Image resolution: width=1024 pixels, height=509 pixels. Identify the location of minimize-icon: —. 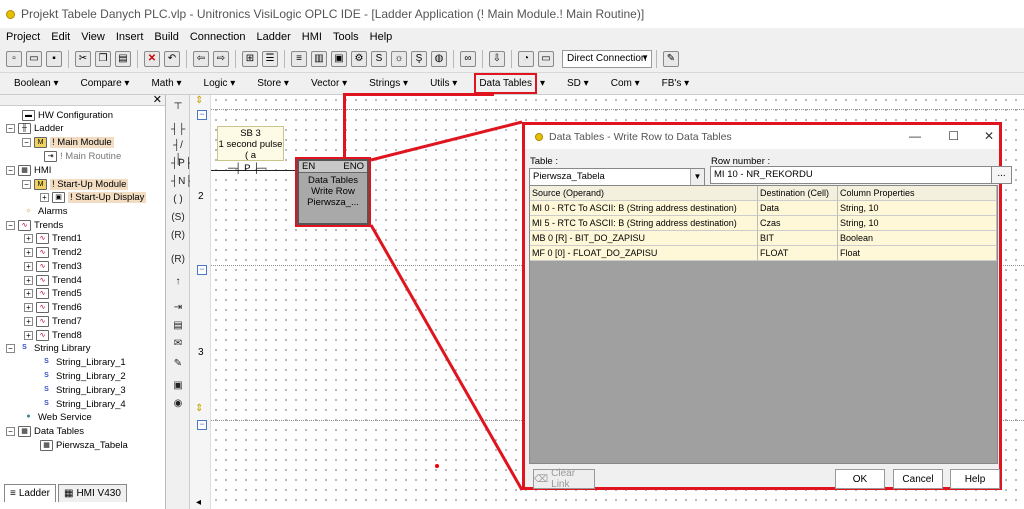
(915, 136).